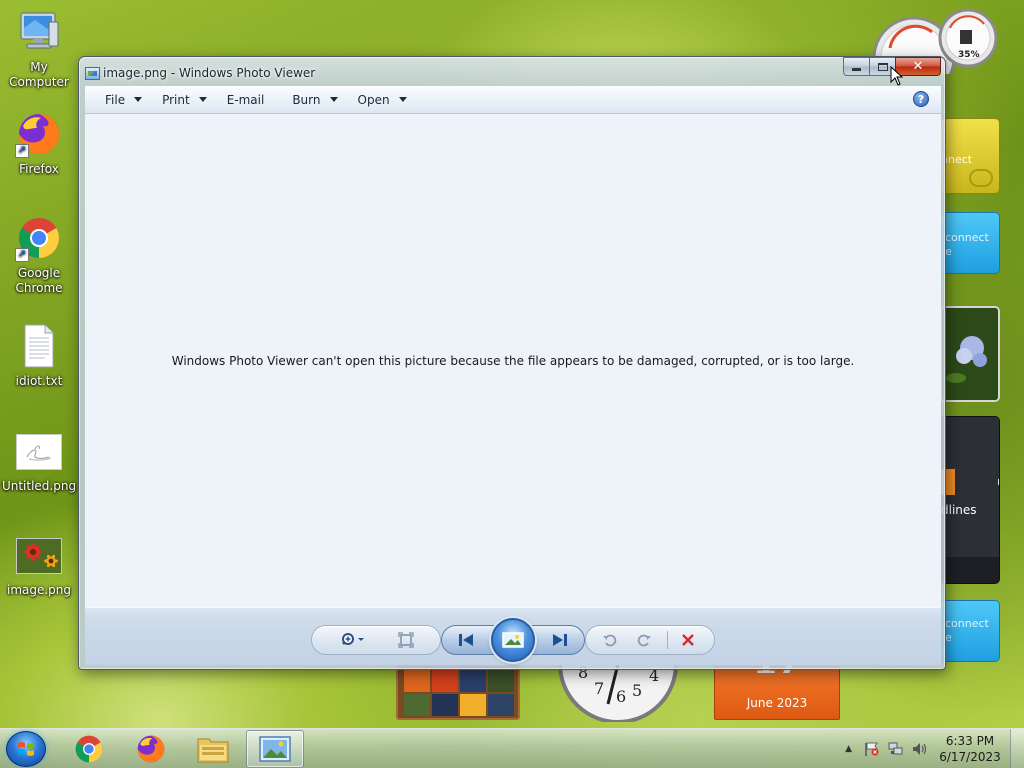 Image resolution: width=1024 pixels, height=768 pixels. I want to click on analog-clock-icon: 6 7 5 4 8, so click(618, 664).